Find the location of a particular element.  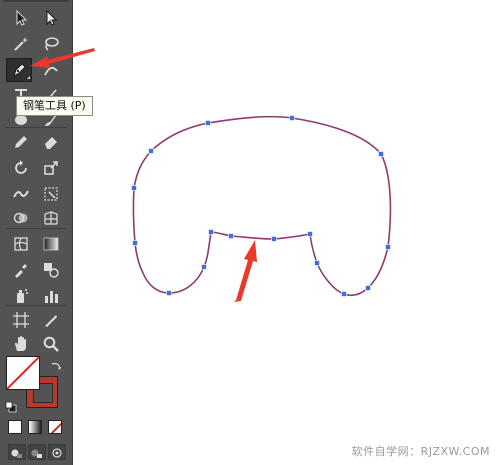

draw-inside-button is located at coordinates (57, 452).